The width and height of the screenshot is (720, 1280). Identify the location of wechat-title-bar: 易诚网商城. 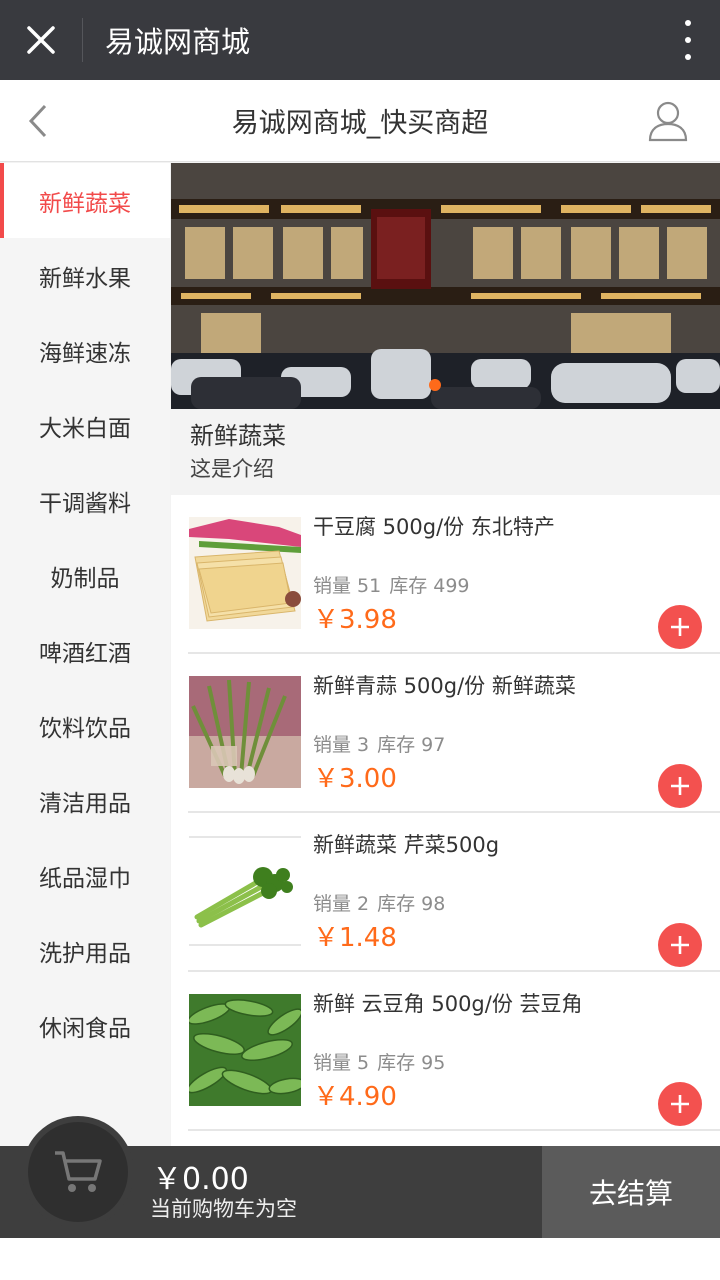
(360, 40).